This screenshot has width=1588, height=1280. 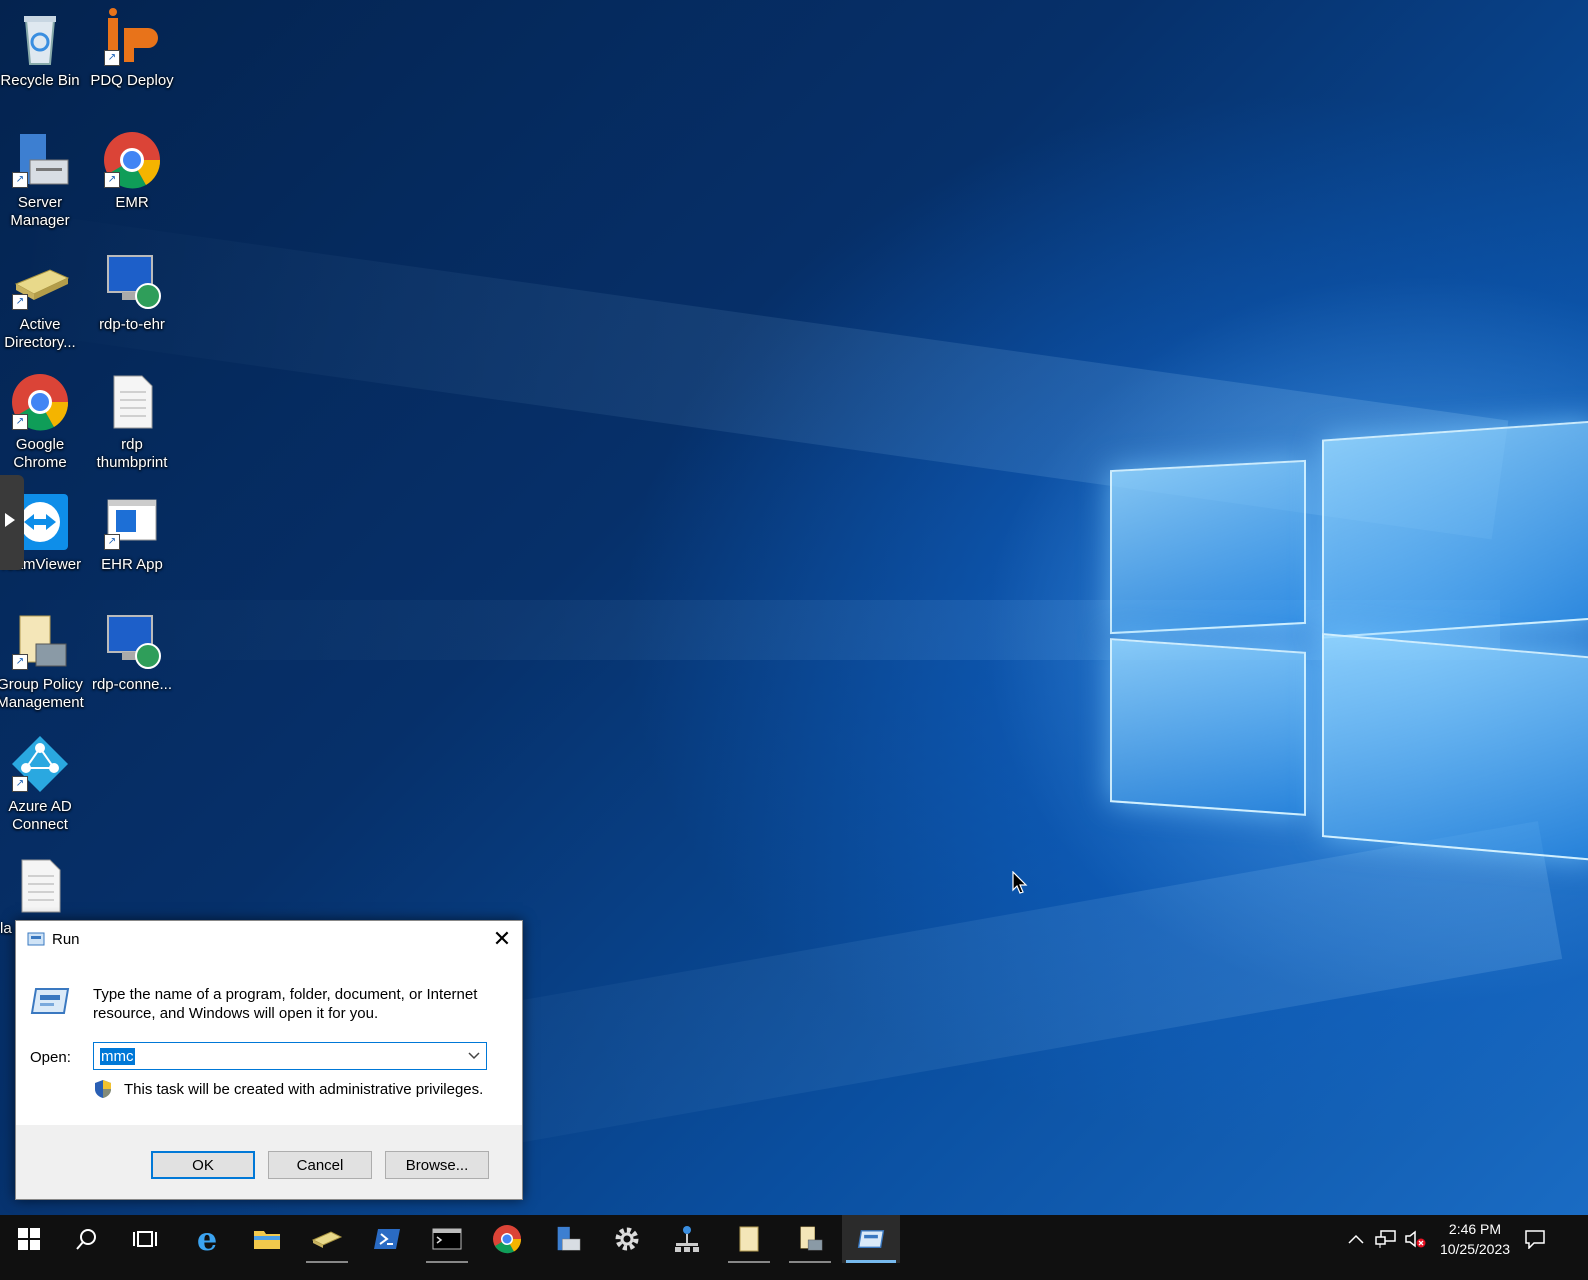 I want to click on server-manager-icon: ↗, so click(x=40, y=160).